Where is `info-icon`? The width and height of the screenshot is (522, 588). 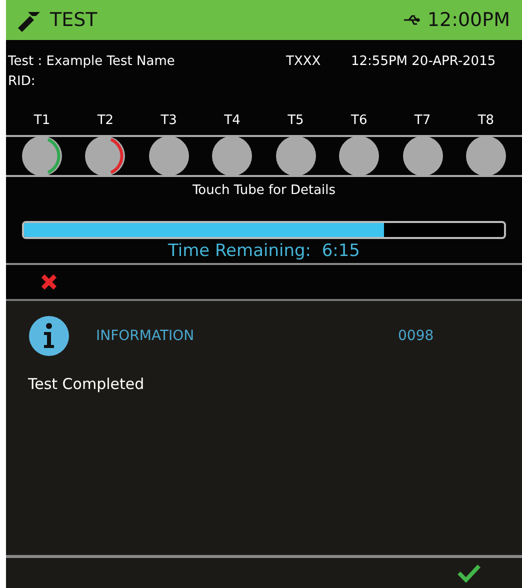
info-icon is located at coordinates (49, 336).